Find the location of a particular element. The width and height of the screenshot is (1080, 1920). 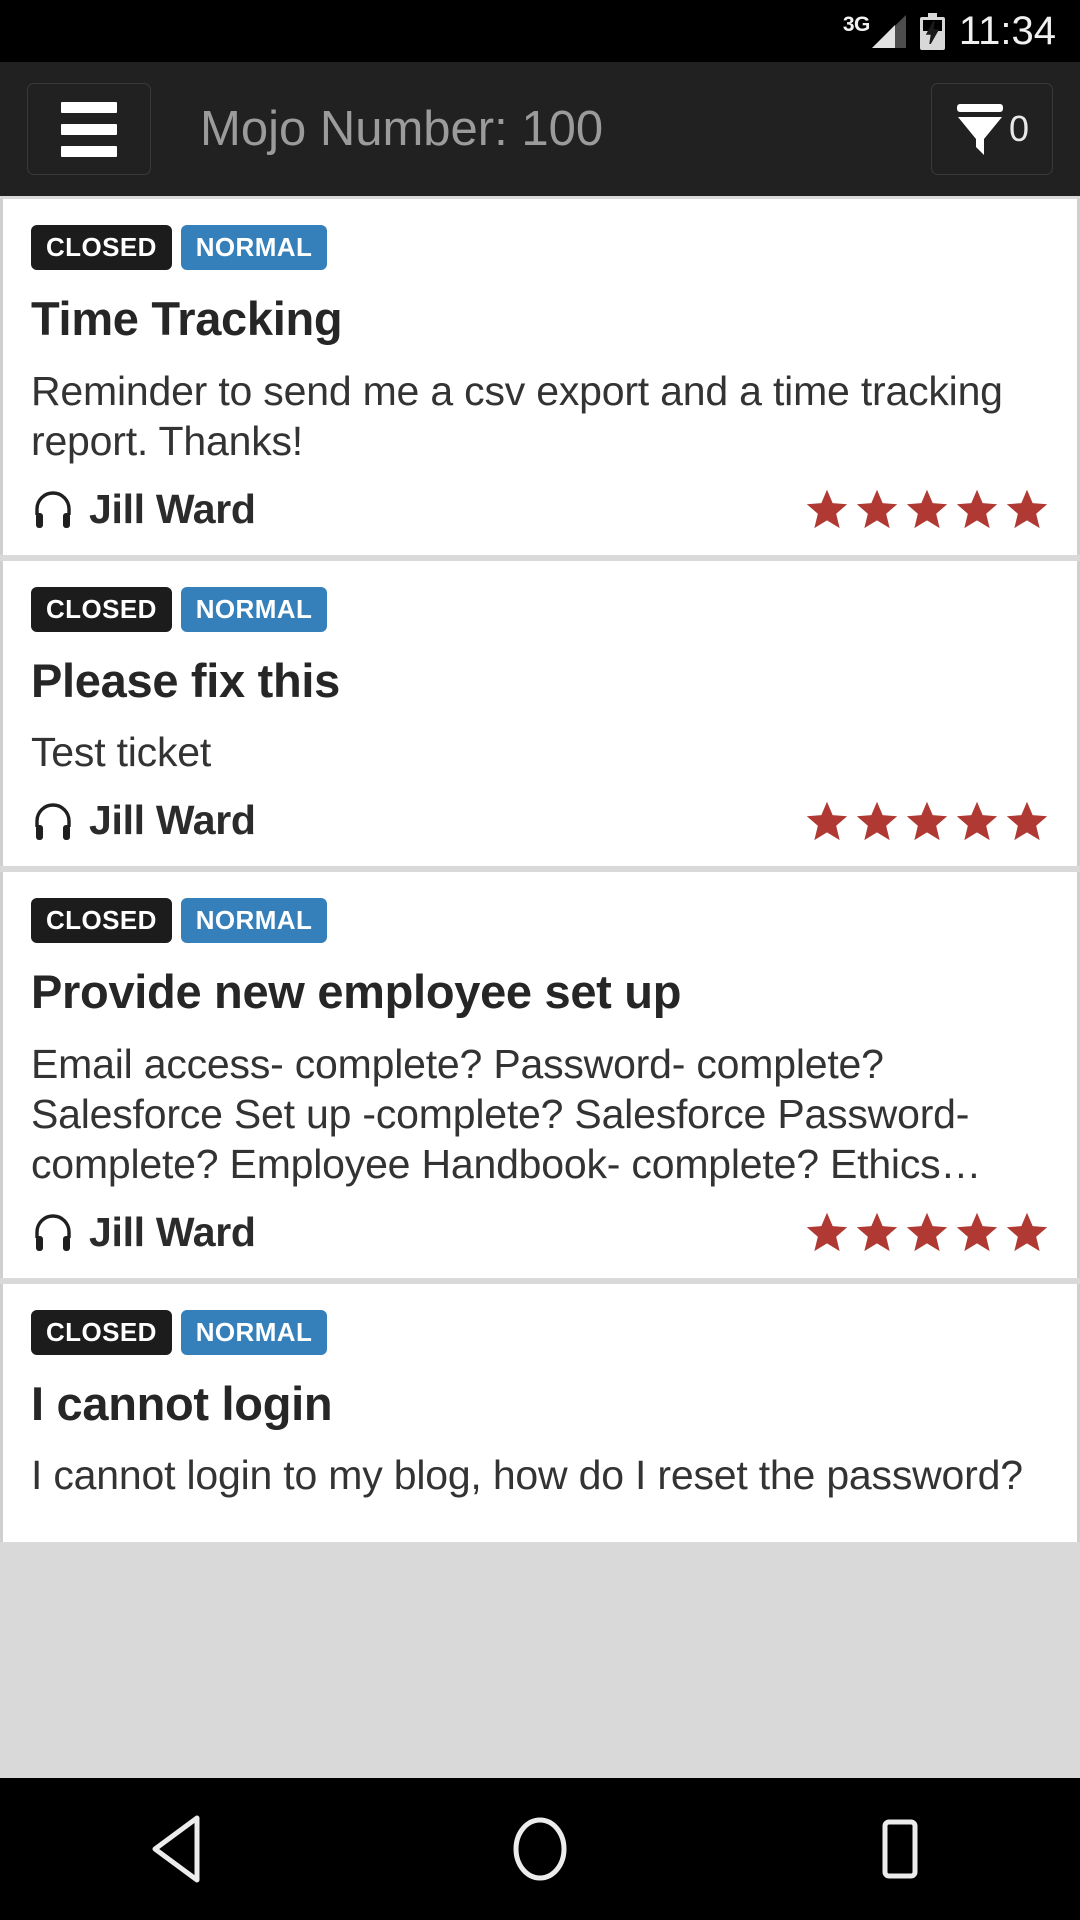

filter-count-label: 0 is located at coordinates (1019, 128).